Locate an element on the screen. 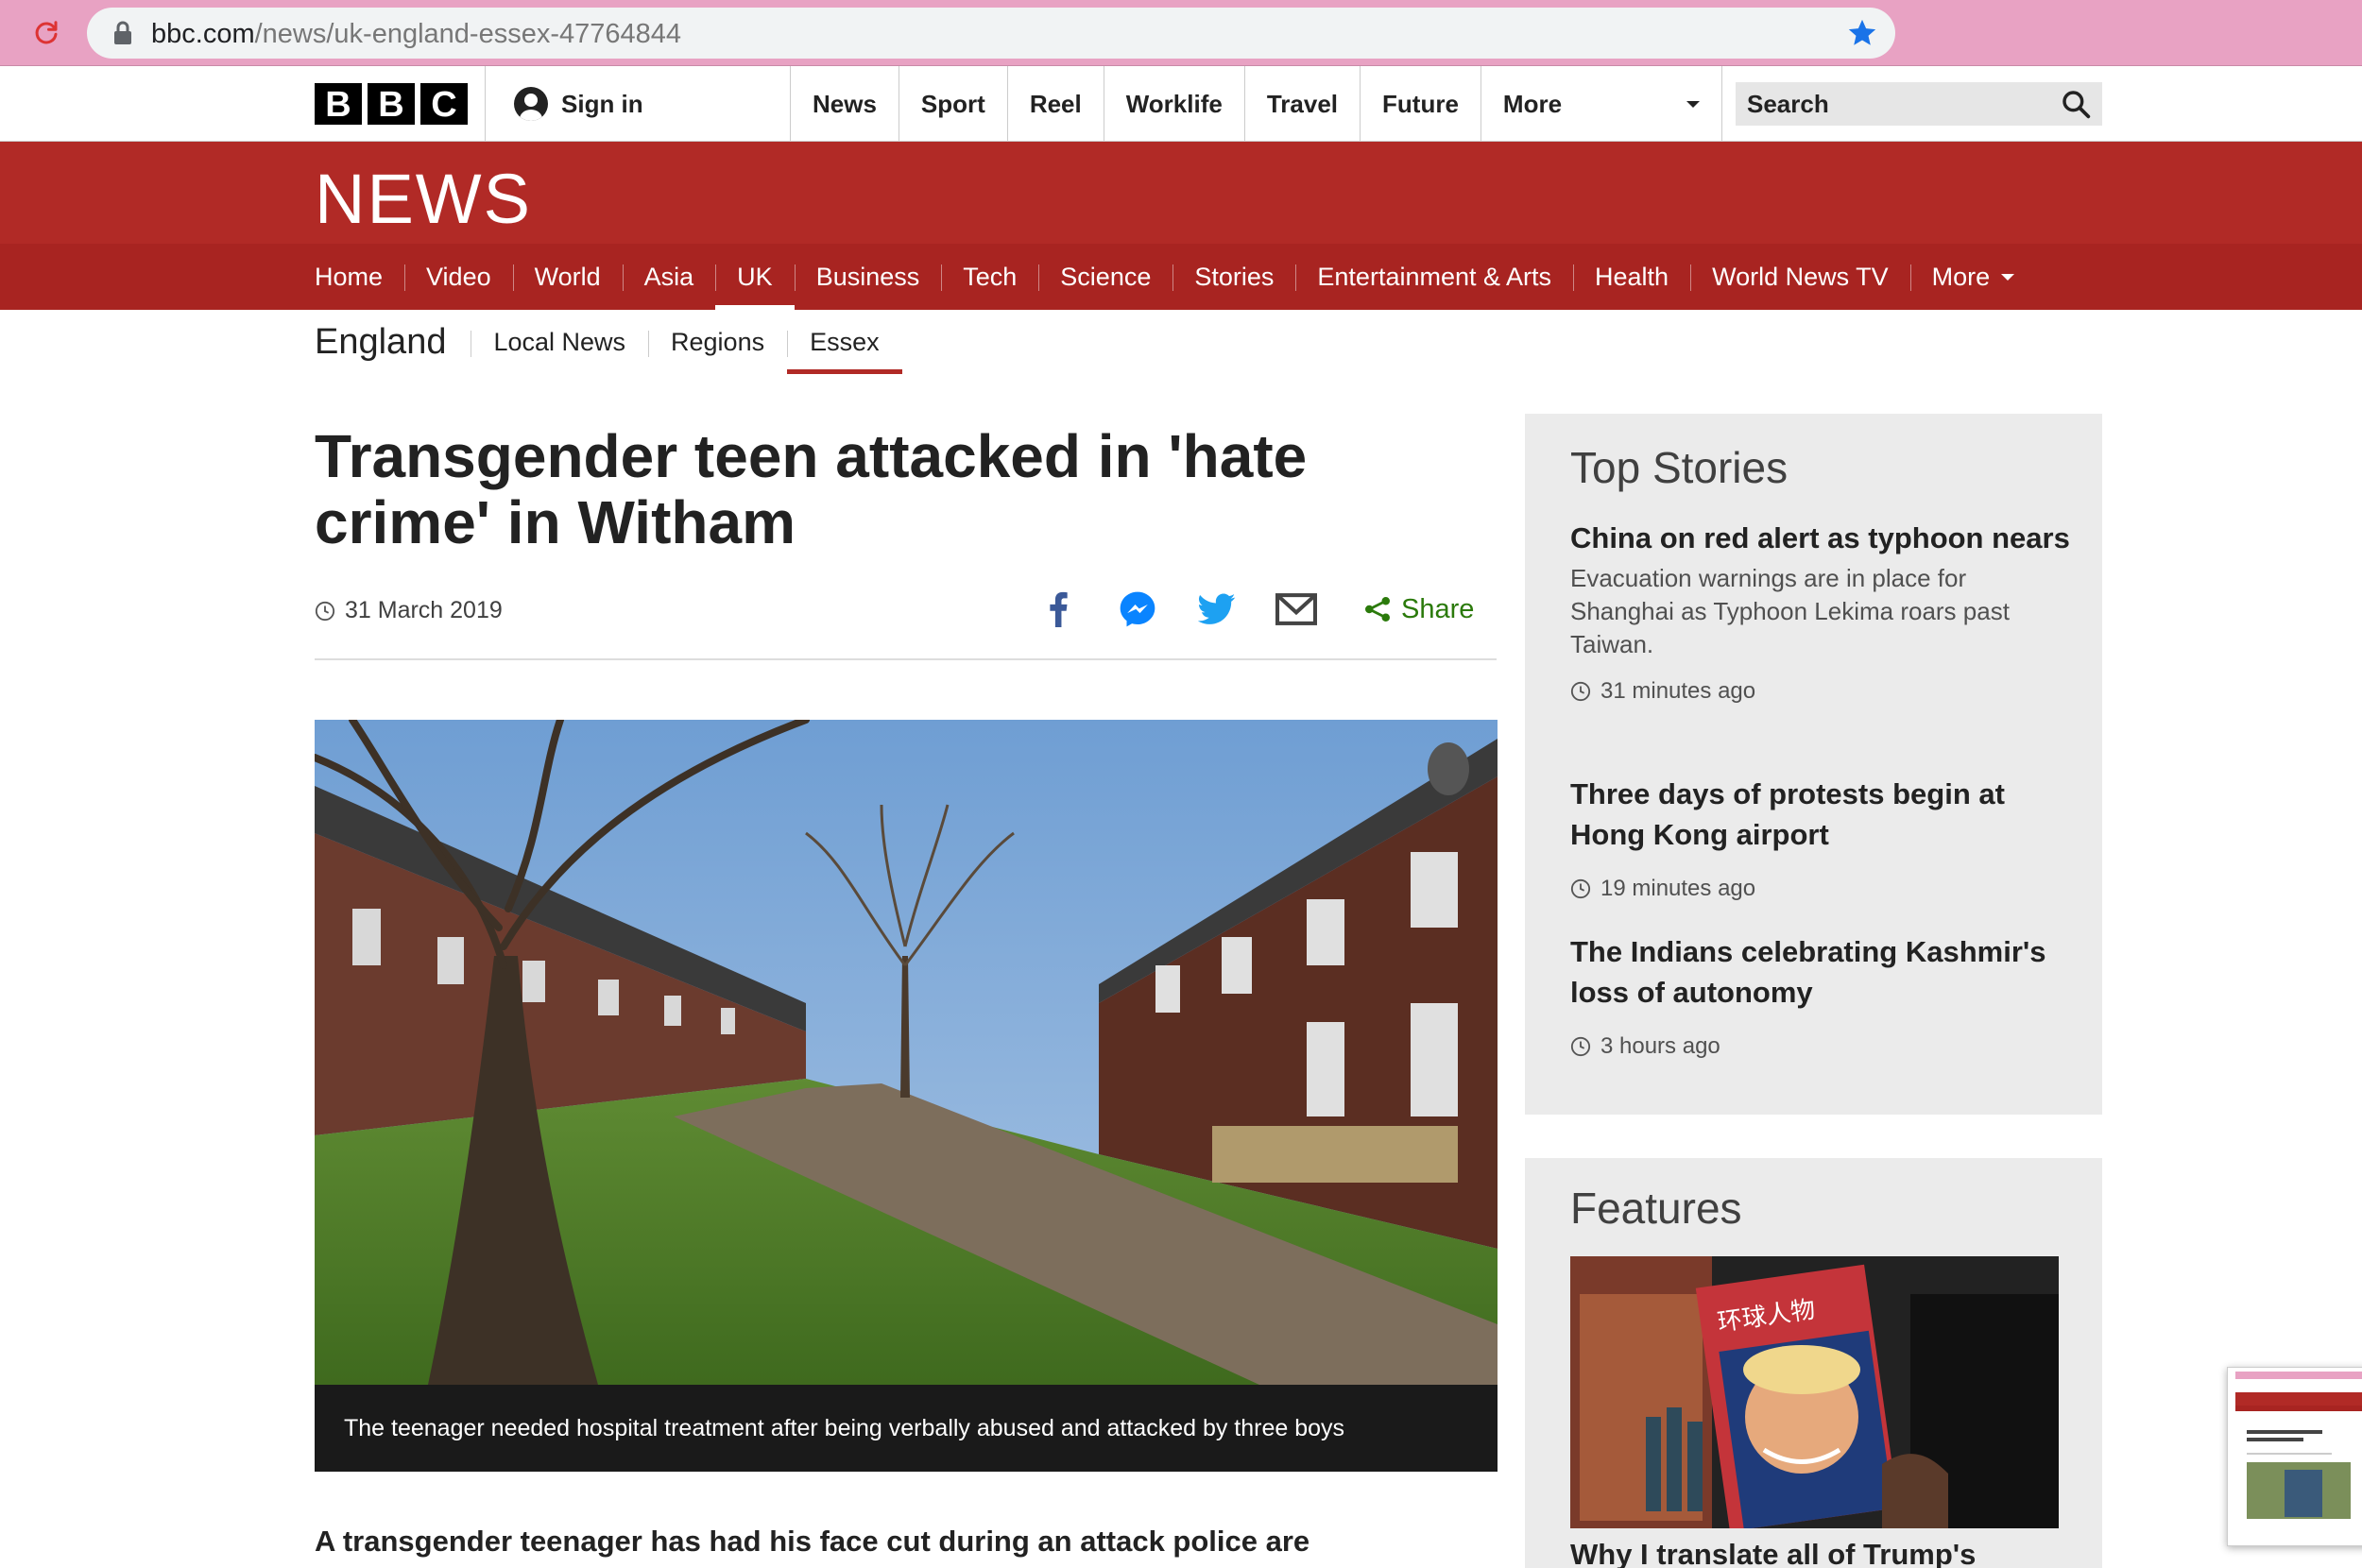  email-share-button is located at coordinates (1297, 609).